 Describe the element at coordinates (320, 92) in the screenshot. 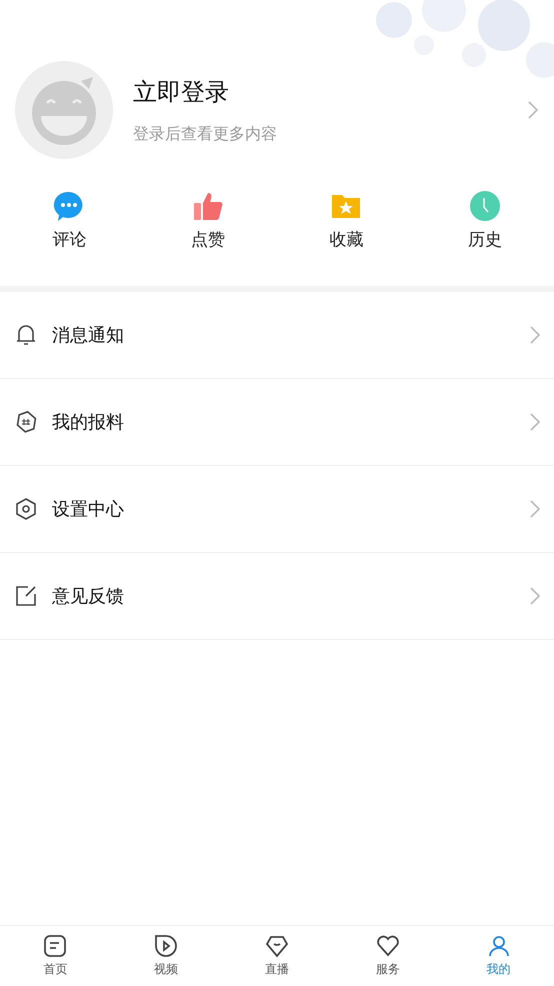

I see `login-title: 立即登录` at that location.